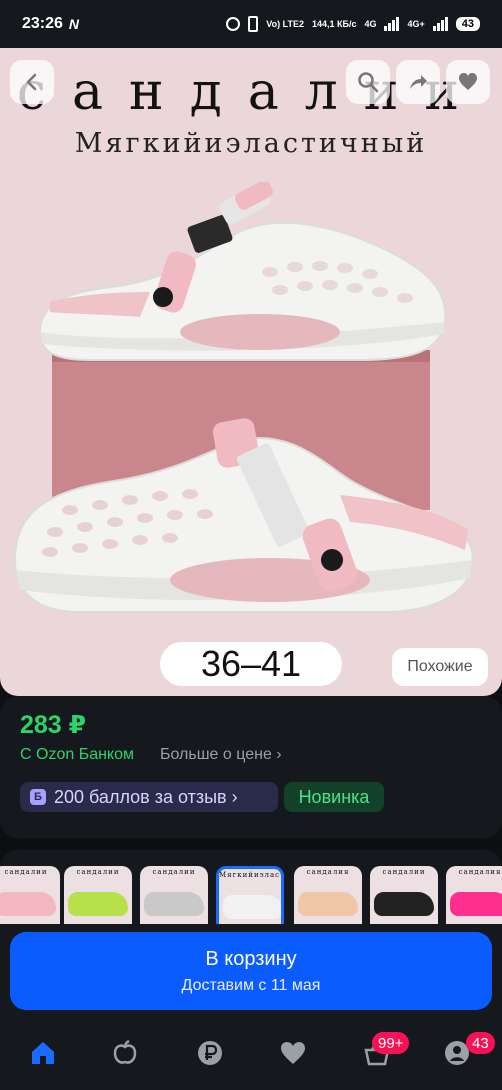  I want to click on add-to-cart-button: В корзину Доставим с 11 мая, so click(251, 971).